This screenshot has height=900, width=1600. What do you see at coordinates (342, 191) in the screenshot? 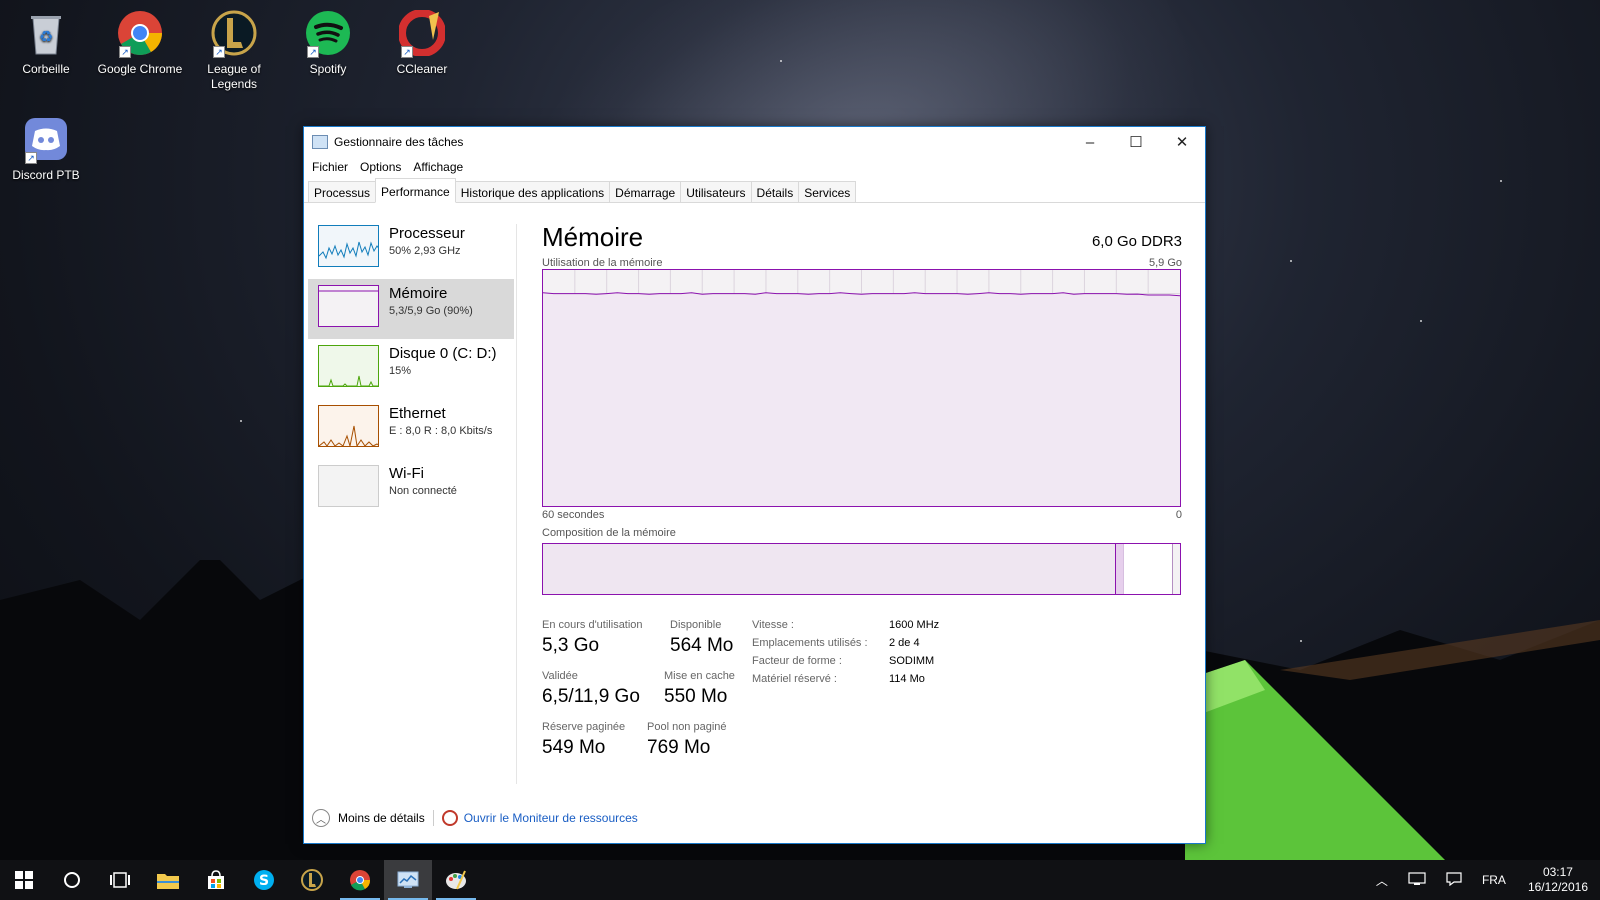
I see `tab-processus: Processus` at bounding box center [342, 191].